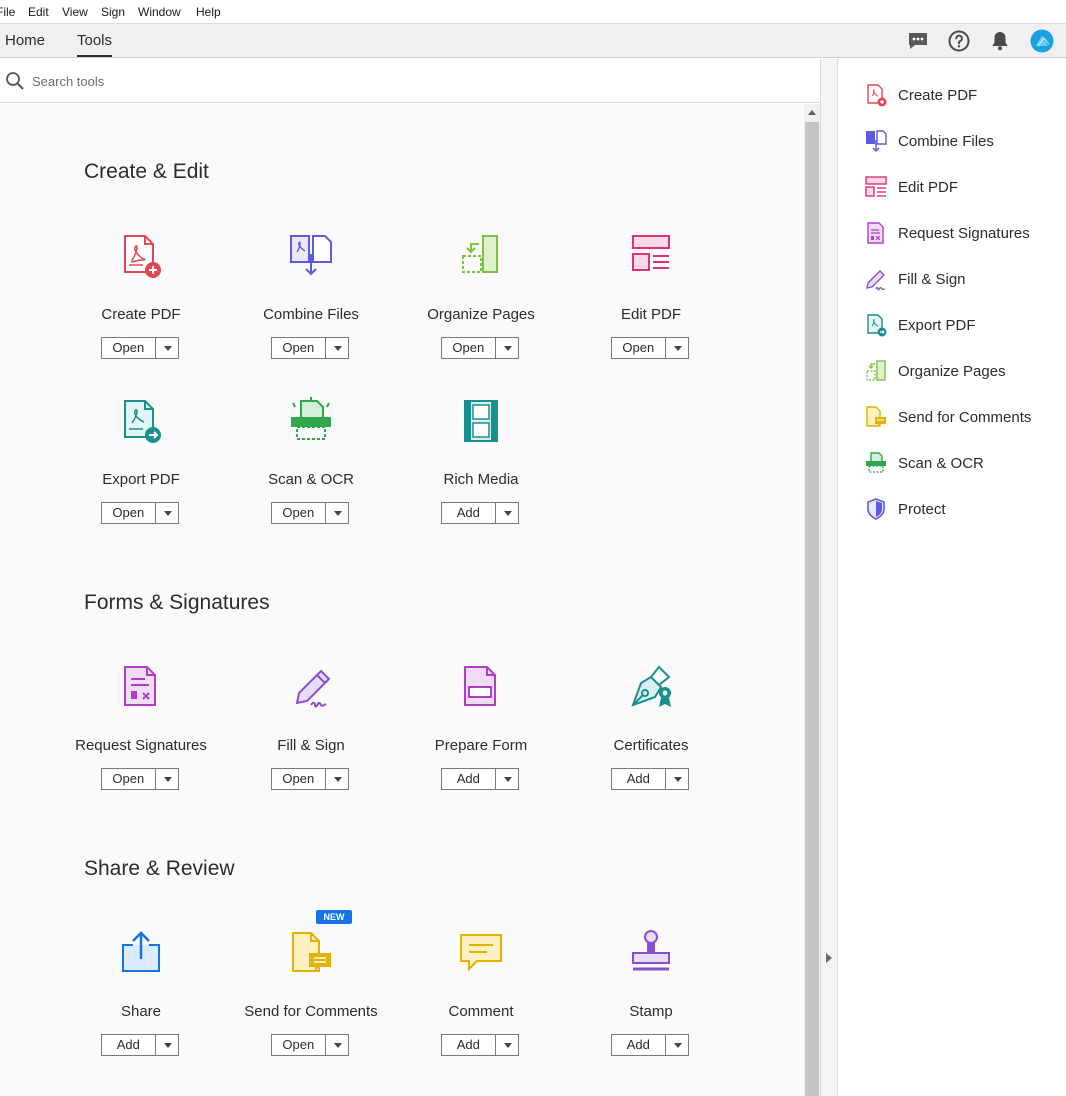  What do you see at coordinates (812, 609) in the screenshot?
I see `scrollbar-thumb` at bounding box center [812, 609].